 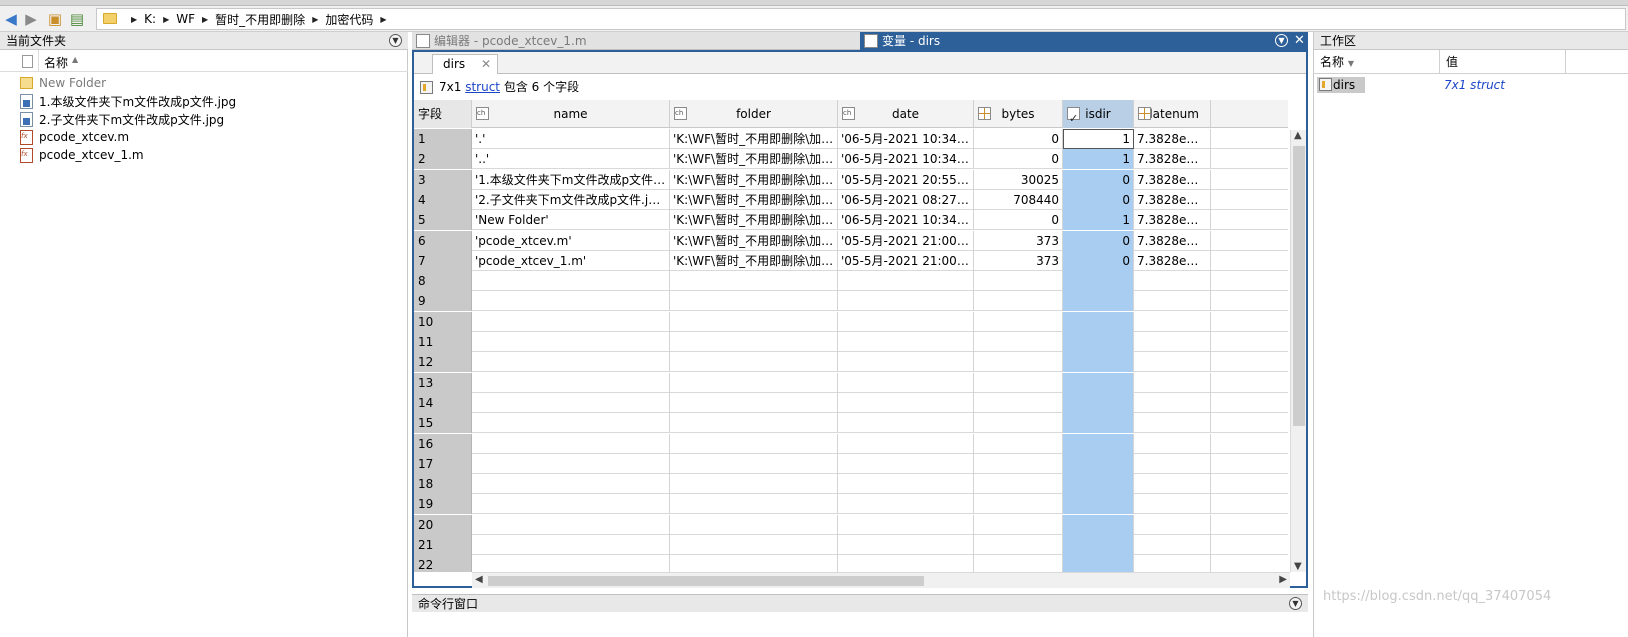 I want to click on row-number: 12, so click(x=443, y=362).